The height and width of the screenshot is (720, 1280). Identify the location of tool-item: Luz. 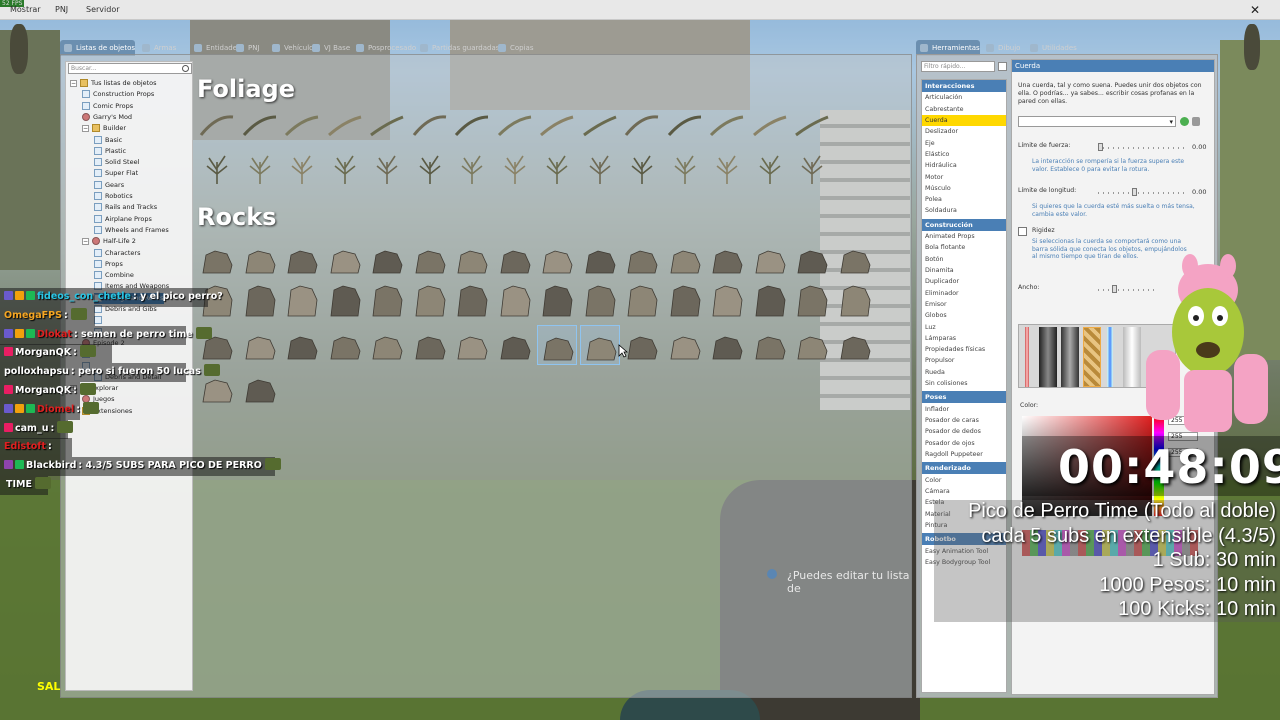
(964, 327).